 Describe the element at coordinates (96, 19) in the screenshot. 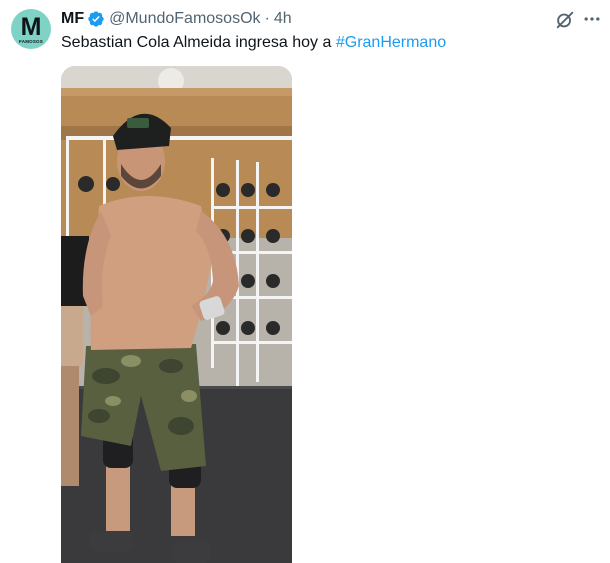

I see `verified-badge-icon` at that location.